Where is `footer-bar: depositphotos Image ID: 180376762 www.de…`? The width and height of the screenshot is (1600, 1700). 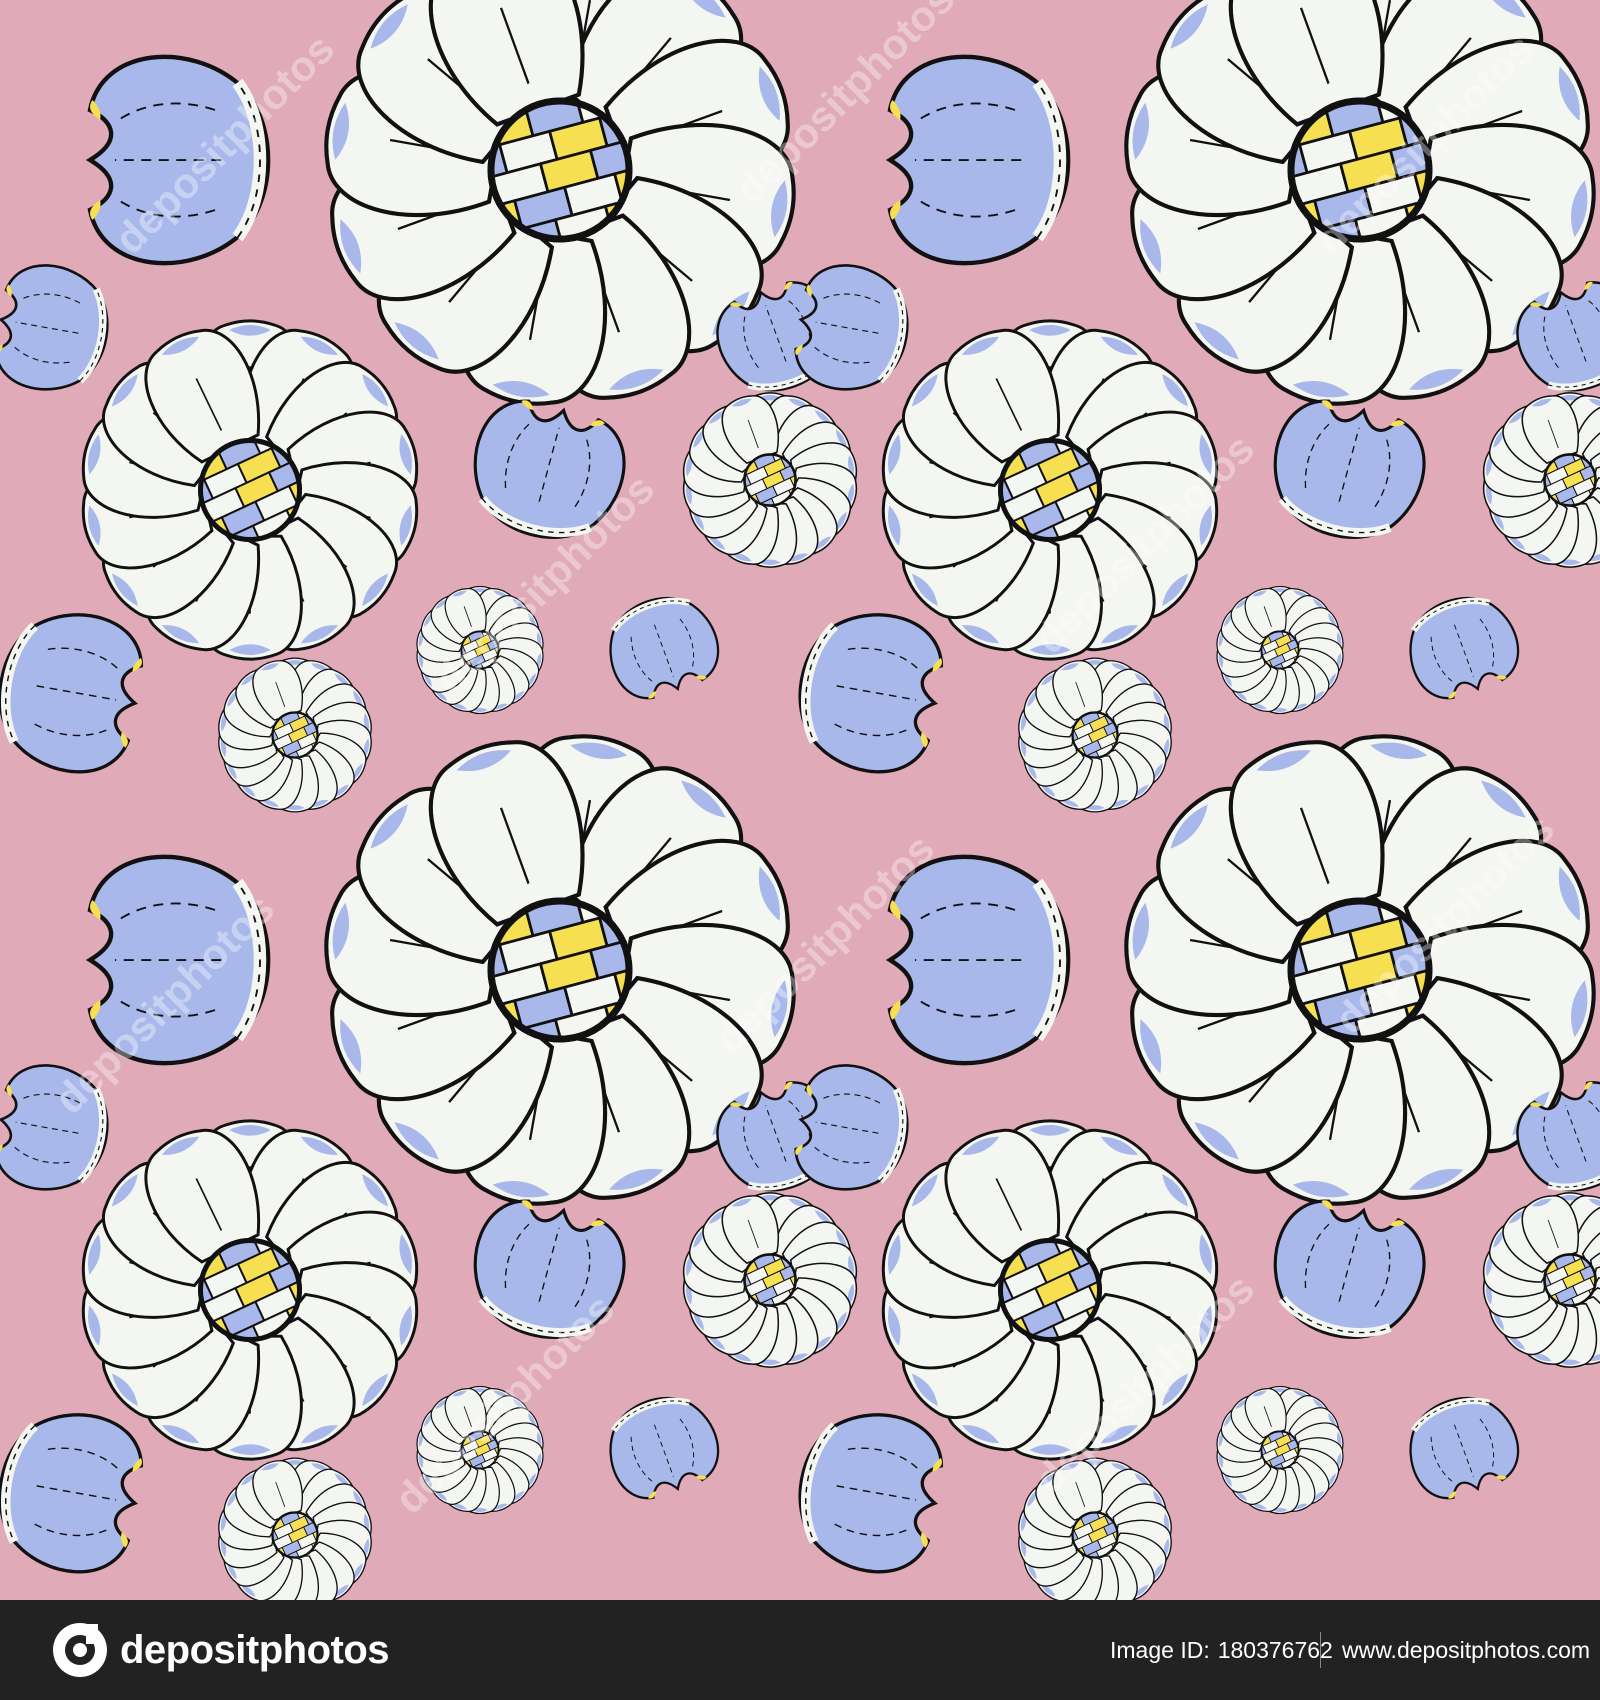 footer-bar: depositphotos Image ID: 180376762 www.de… is located at coordinates (800, 1650).